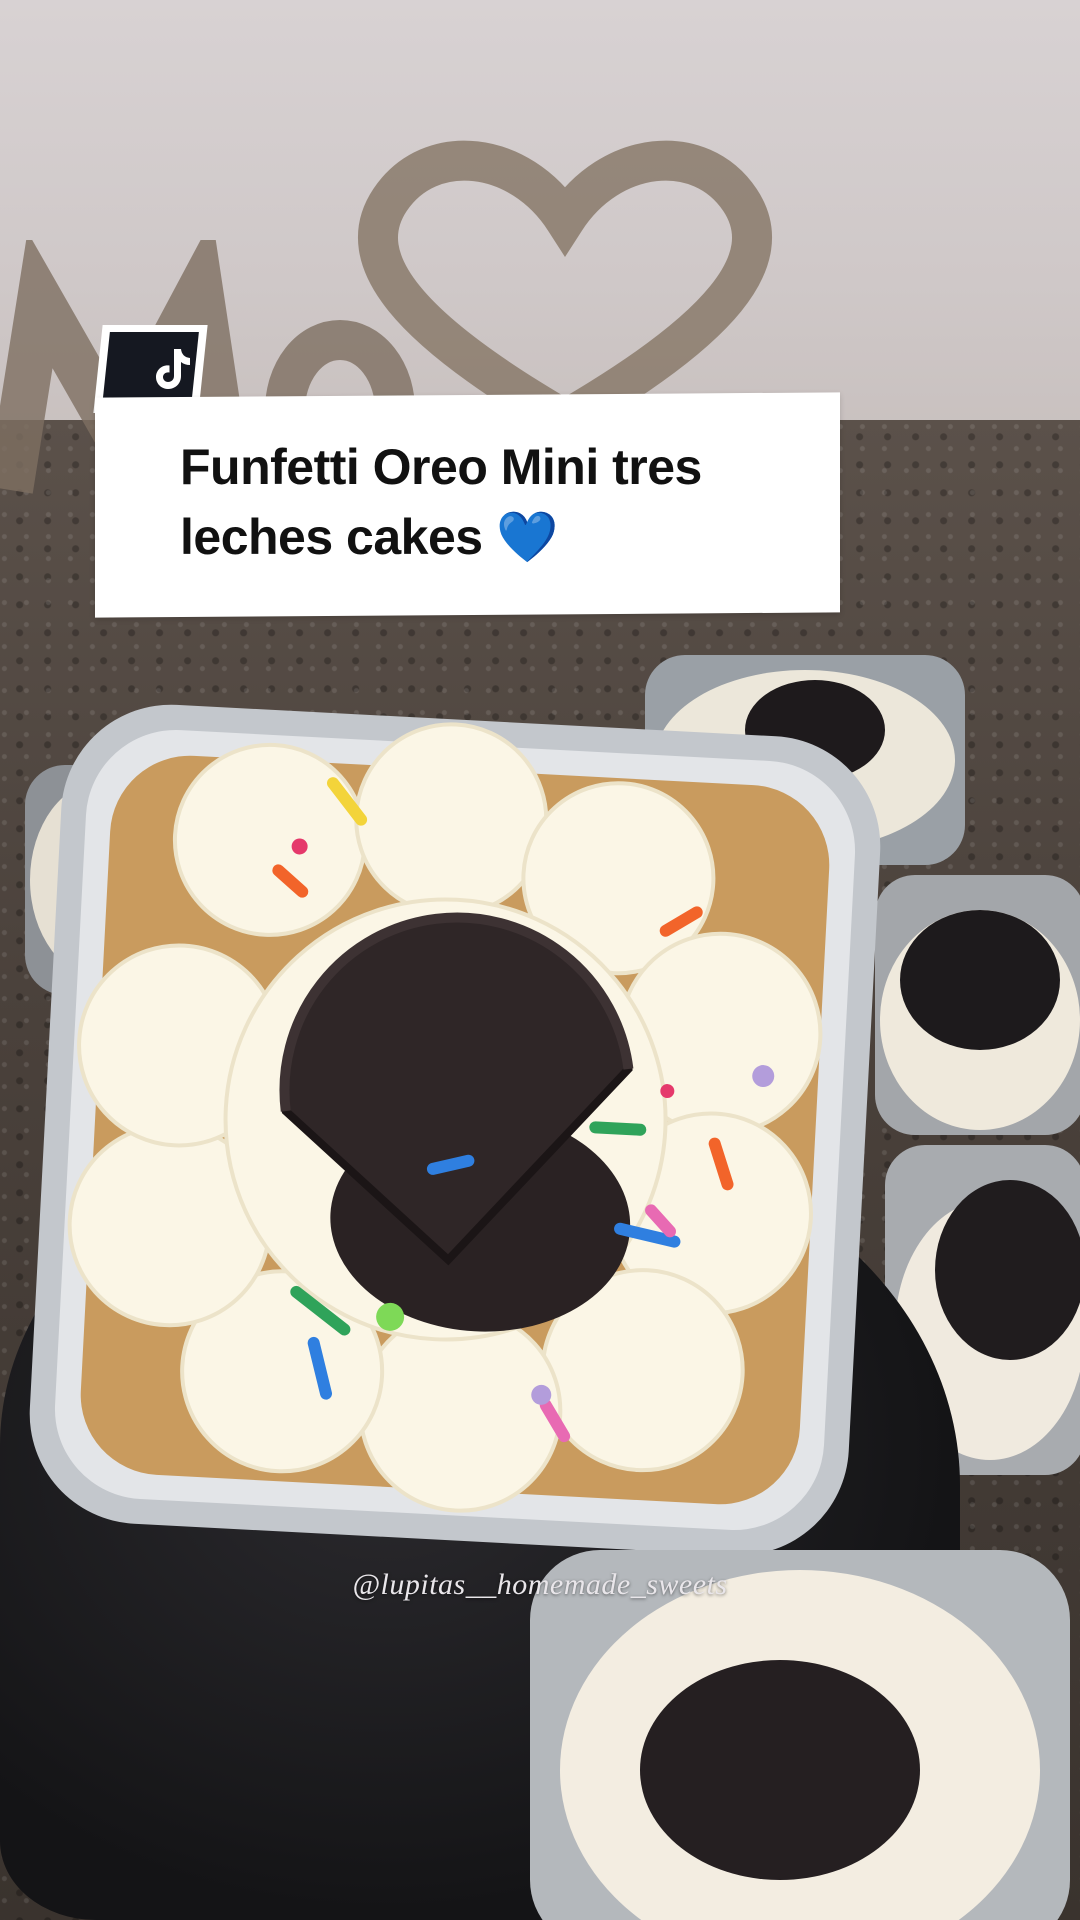 This screenshot has width=1080, height=1920. I want to click on tiktok-logo-icon, so click(173, 369).